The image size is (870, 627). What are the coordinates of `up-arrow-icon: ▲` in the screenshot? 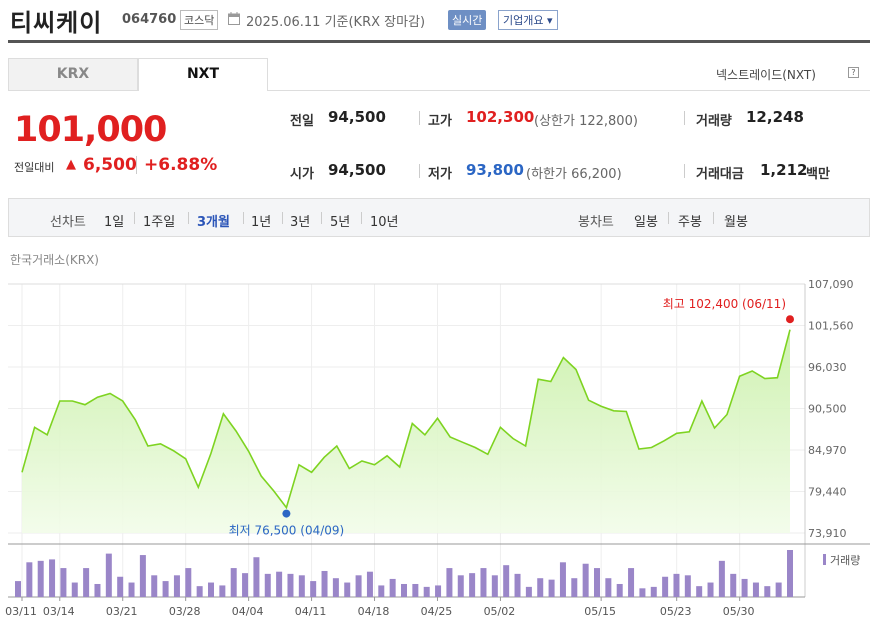 It's located at (71, 164).